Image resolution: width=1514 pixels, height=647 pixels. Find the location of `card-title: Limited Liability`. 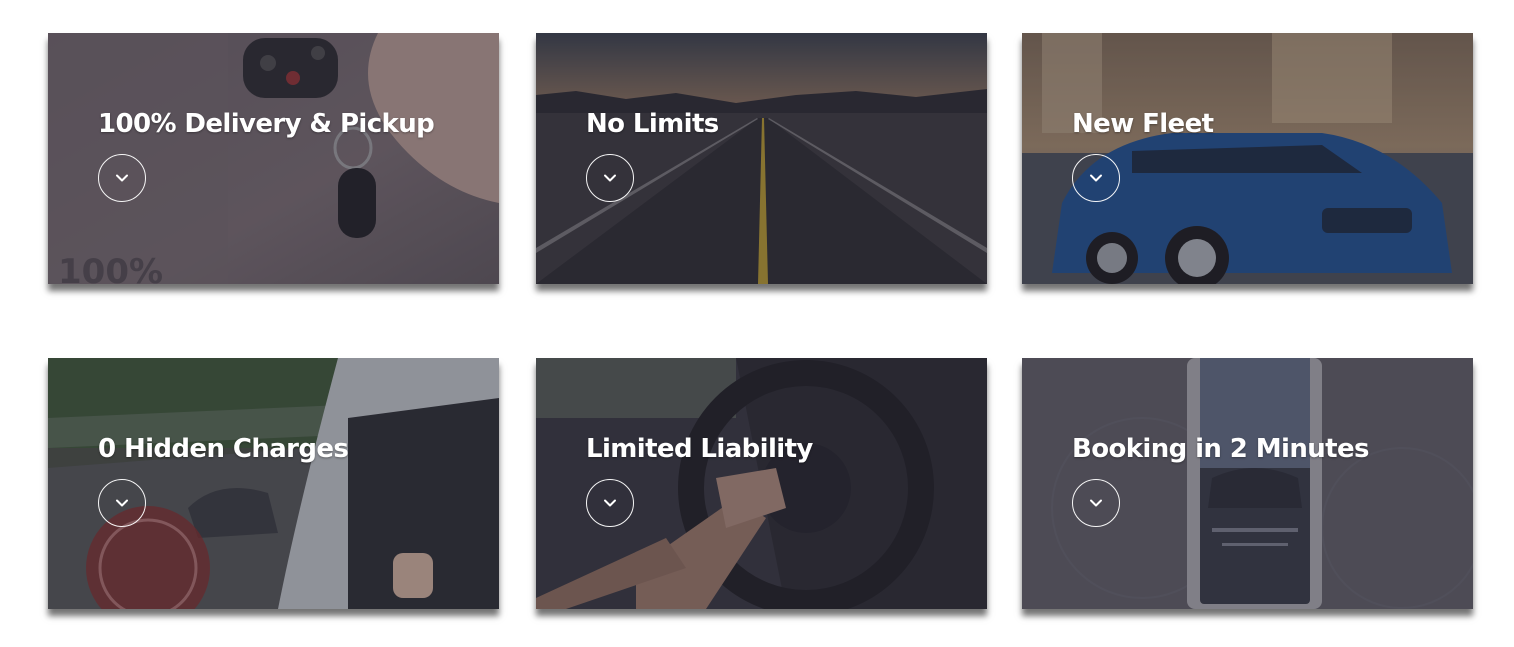

card-title: Limited Liability is located at coordinates (699, 449).